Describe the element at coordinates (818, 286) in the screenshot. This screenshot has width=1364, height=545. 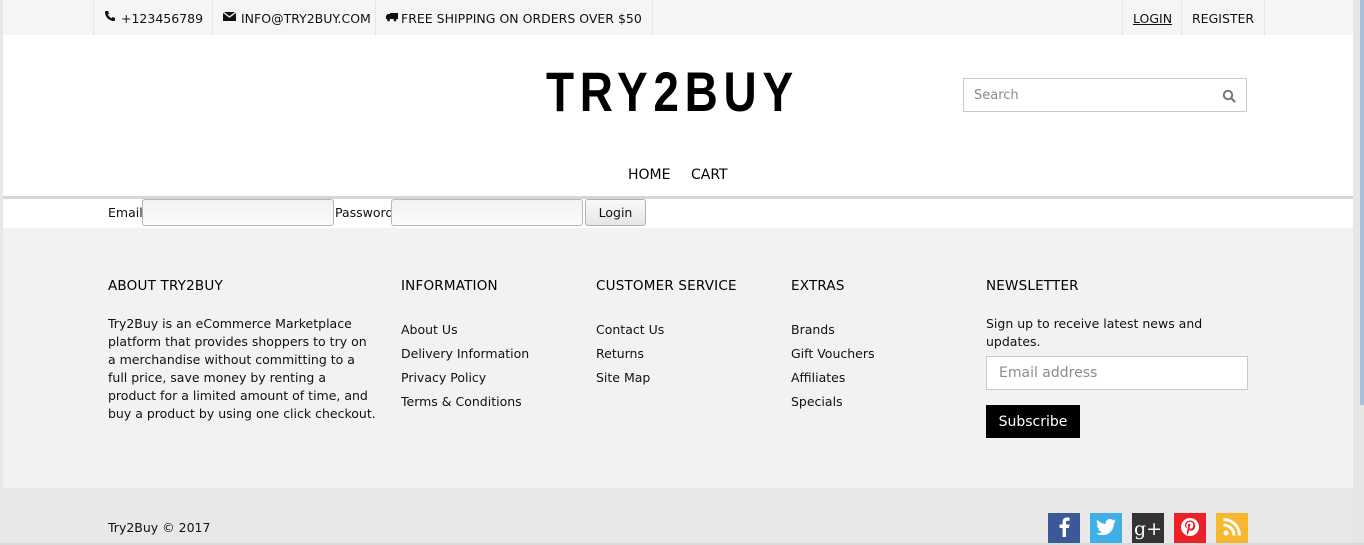
I see `extras-title: EXTRAS` at that location.